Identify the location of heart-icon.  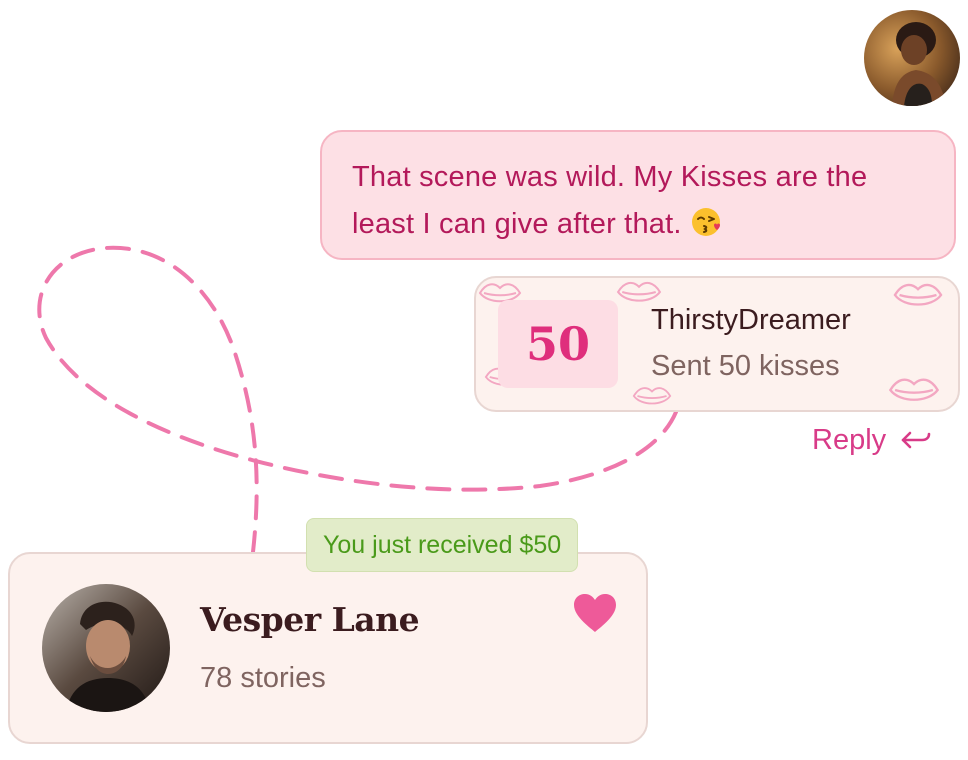
(595, 613).